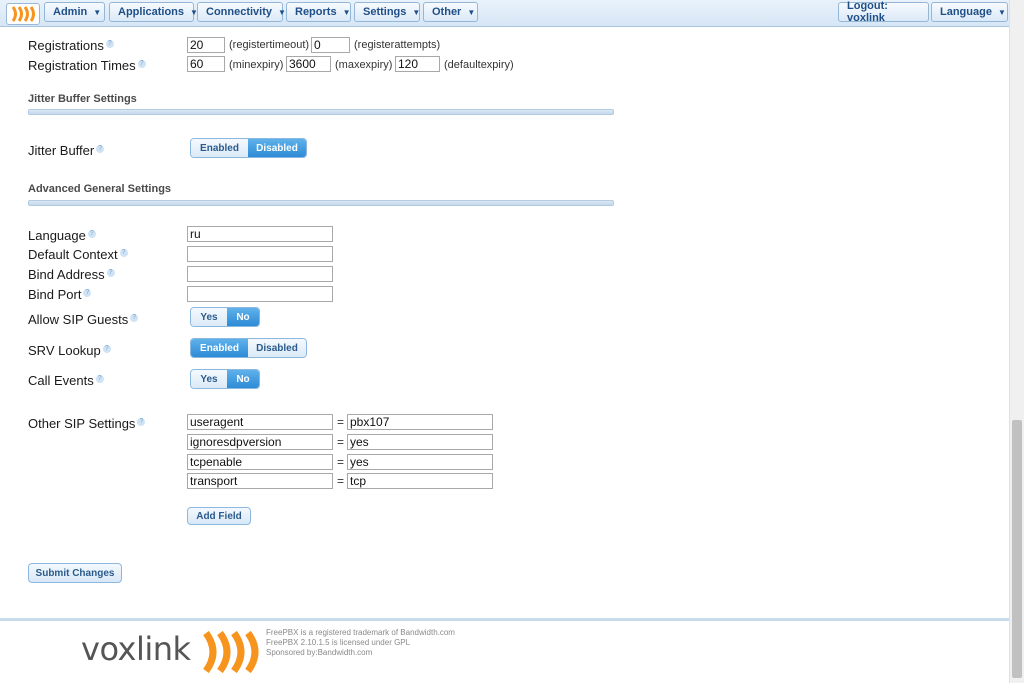 This screenshot has width=1024, height=686. I want to click on add-field-button: Add Field, so click(219, 516).